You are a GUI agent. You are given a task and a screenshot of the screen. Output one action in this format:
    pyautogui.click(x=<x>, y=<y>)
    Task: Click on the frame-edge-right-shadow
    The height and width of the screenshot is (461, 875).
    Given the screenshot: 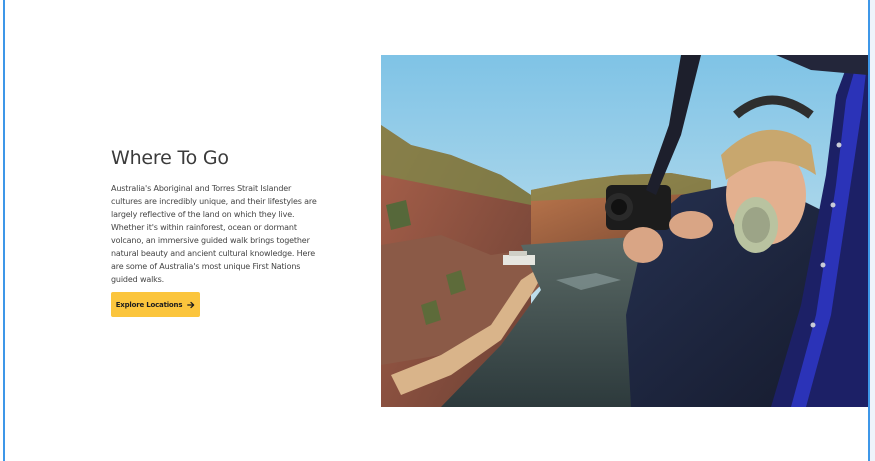 What is the action you would take?
    pyautogui.click(x=872, y=230)
    